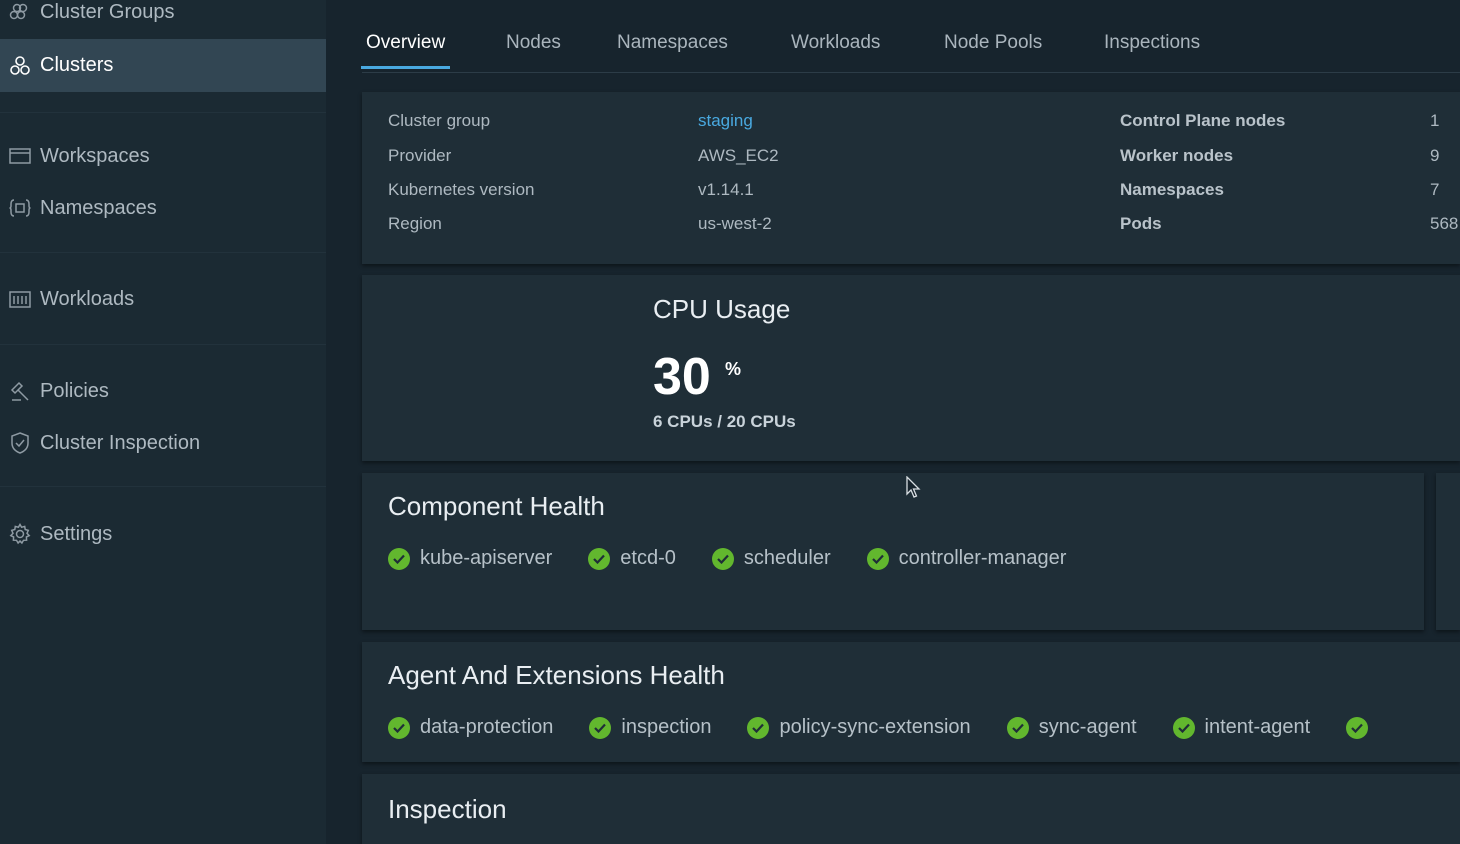  Describe the element at coordinates (1172, 189) in the screenshot. I see `namespaces-count-label: Namespaces` at that location.